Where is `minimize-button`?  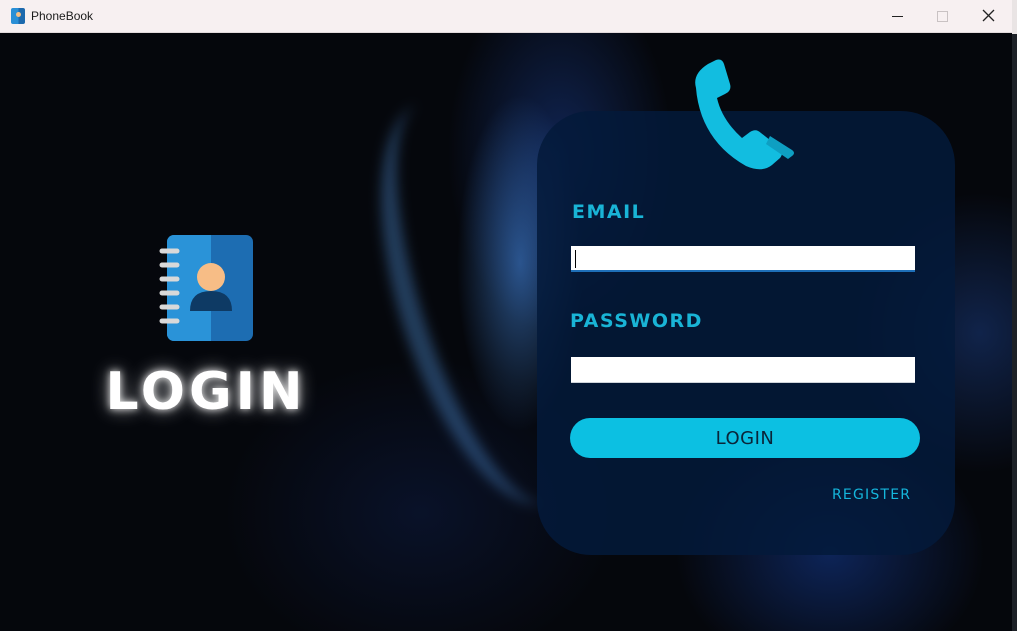
minimize-button is located at coordinates (897, 16).